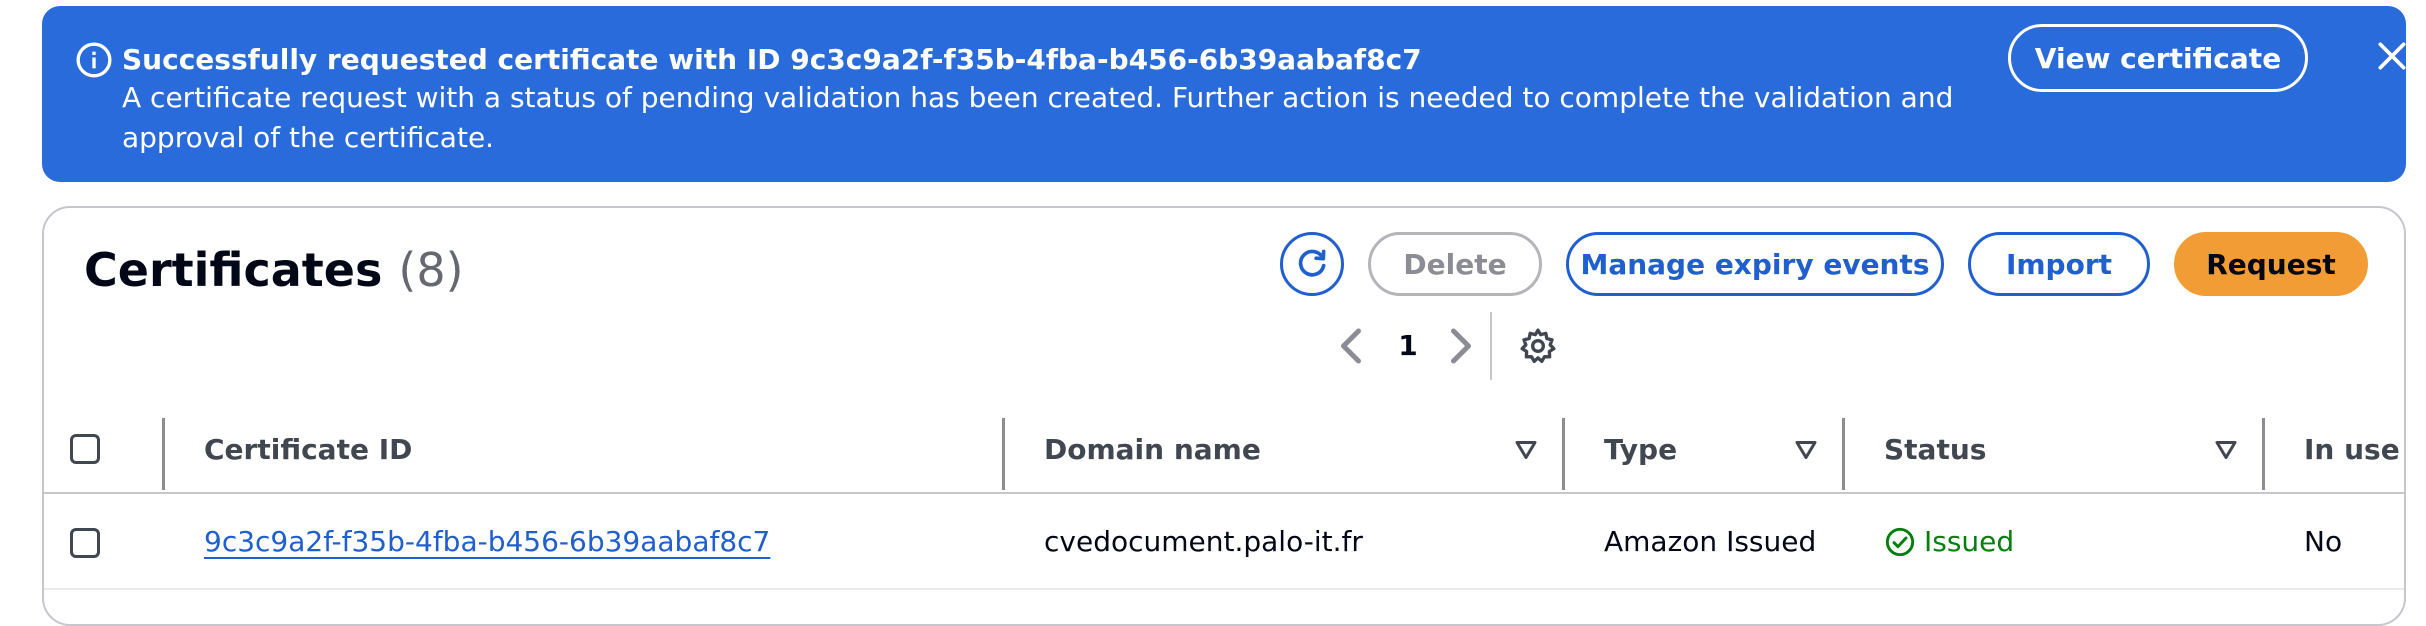 The image size is (2426, 626). Describe the element at coordinates (1640, 450) in the screenshot. I see `column-header-type: Type` at that location.